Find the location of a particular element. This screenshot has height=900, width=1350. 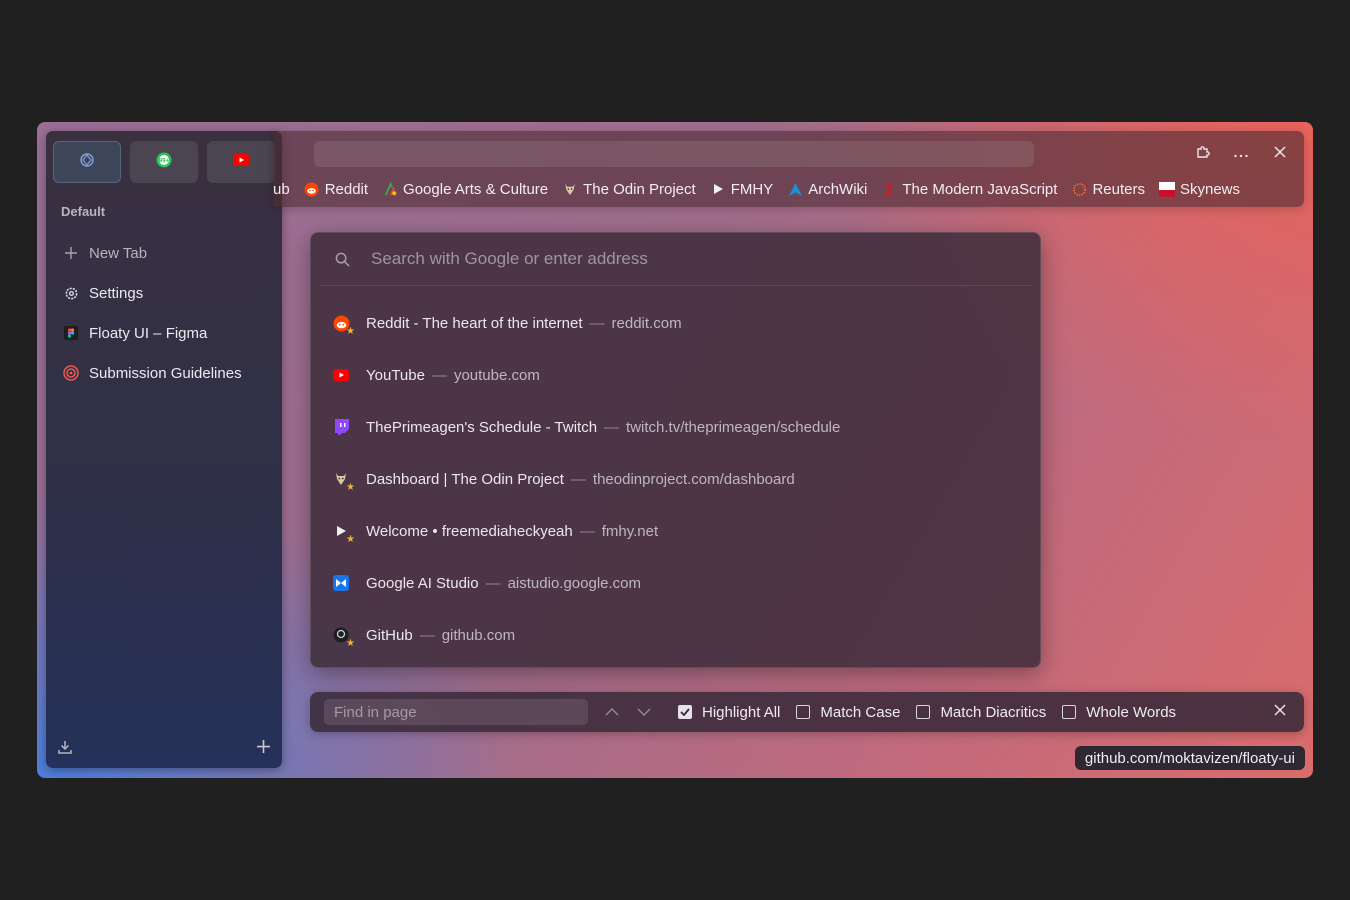

ai-studio-icon is located at coordinates (341, 583).